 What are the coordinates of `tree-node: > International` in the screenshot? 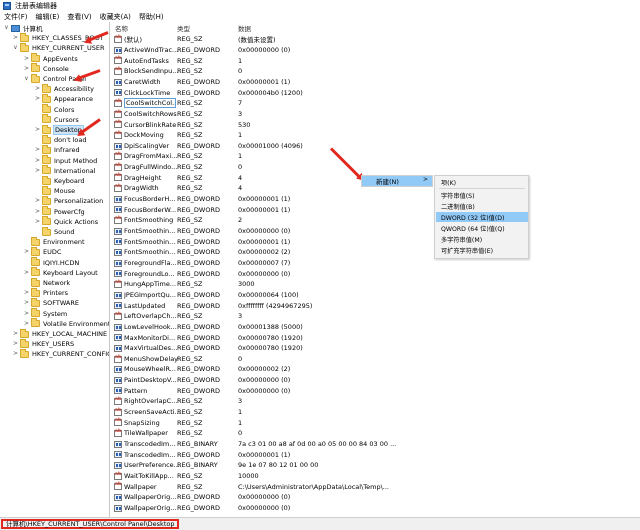 It's located at (65, 170).